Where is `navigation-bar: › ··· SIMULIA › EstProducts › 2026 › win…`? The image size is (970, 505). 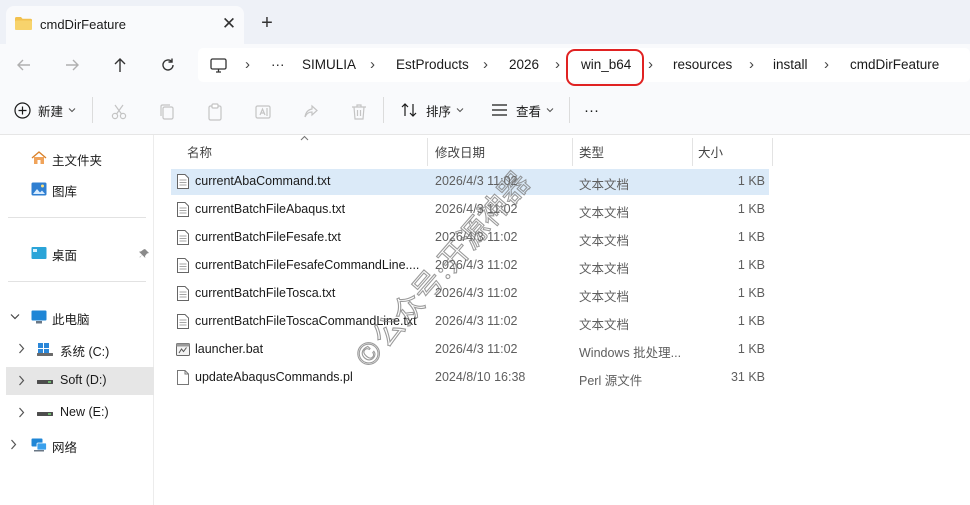
navigation-bar: › ··· SIMULIA › EstProducts › 2026 › win… is located at coordinates (485, 65).